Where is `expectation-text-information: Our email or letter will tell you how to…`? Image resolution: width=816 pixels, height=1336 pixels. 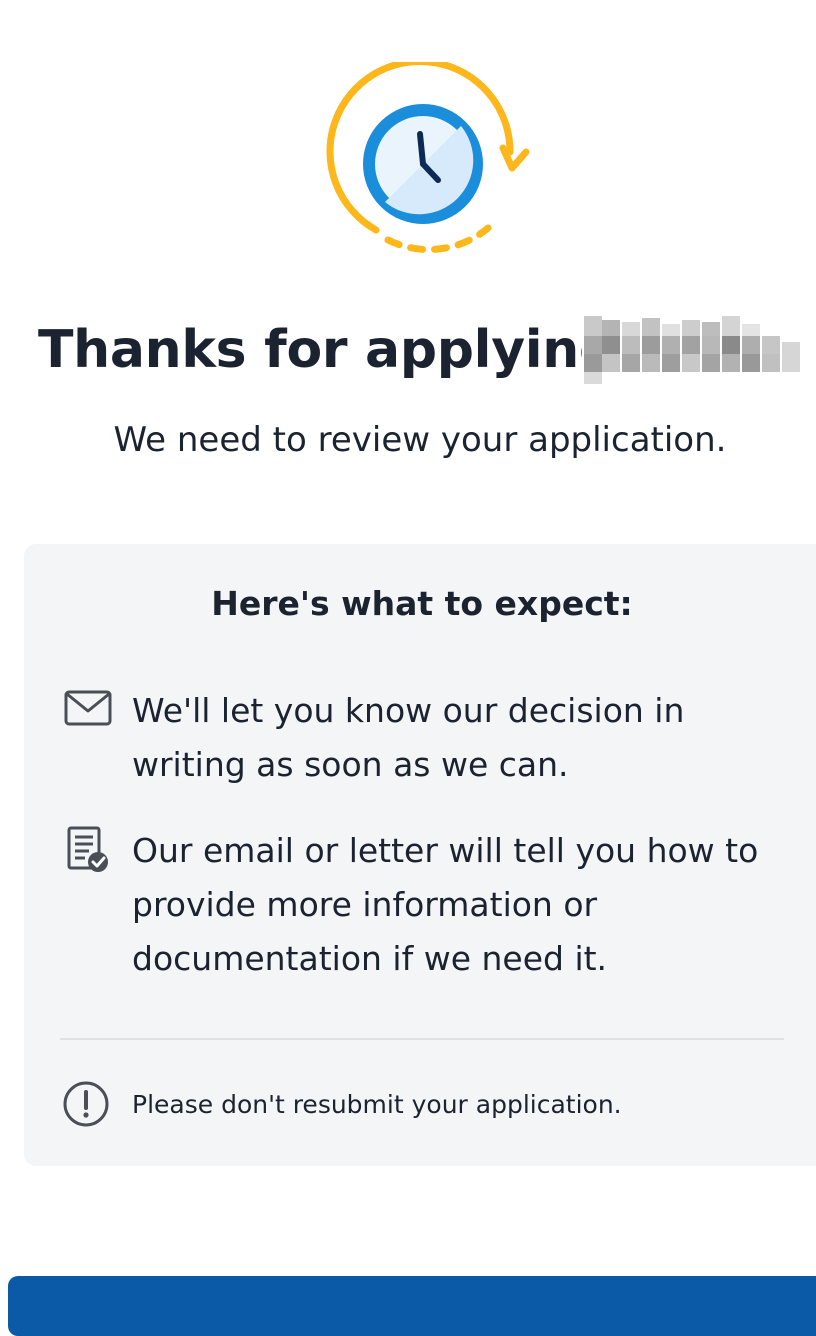 expectation-text-information: Our email or letter will tell you how to… is located at coordinates (445, 904).